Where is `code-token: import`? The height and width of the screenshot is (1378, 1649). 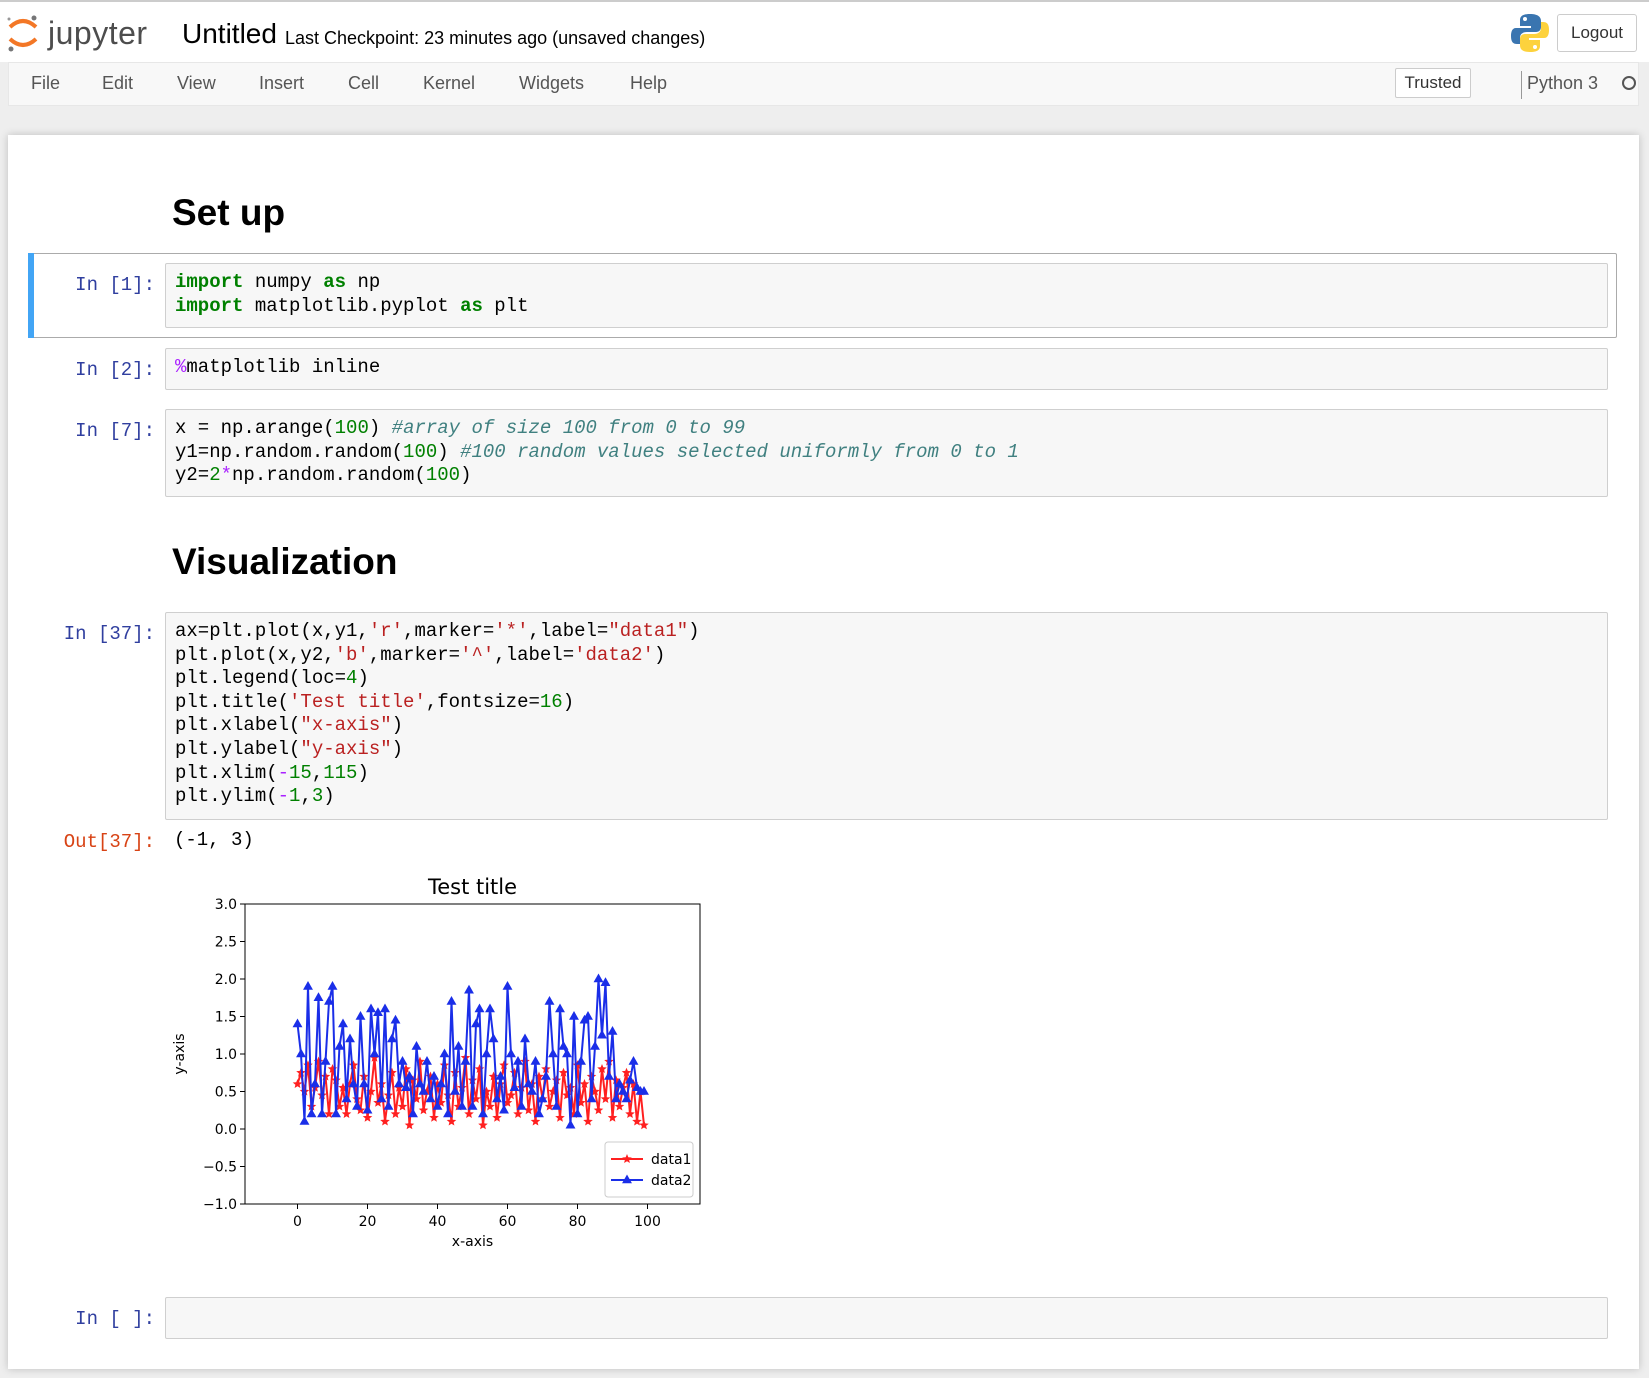 code-token: import is located at coordinates (209, 282).